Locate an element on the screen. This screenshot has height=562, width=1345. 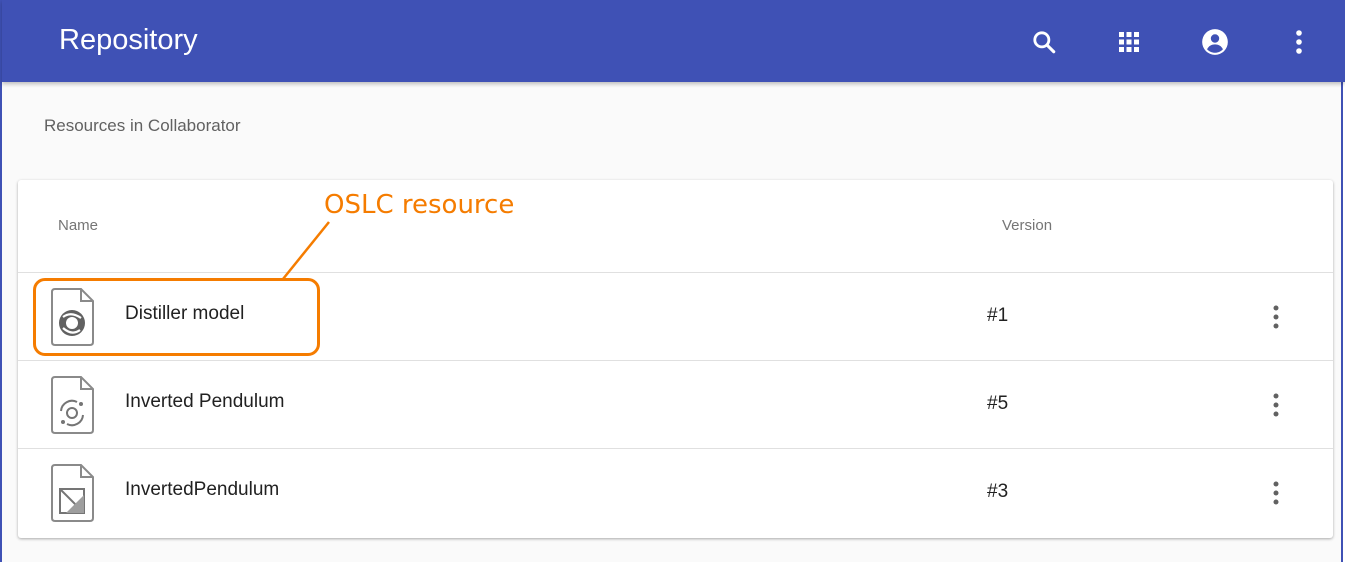
annotation-highlight-box is located at coordinates (176, 317).